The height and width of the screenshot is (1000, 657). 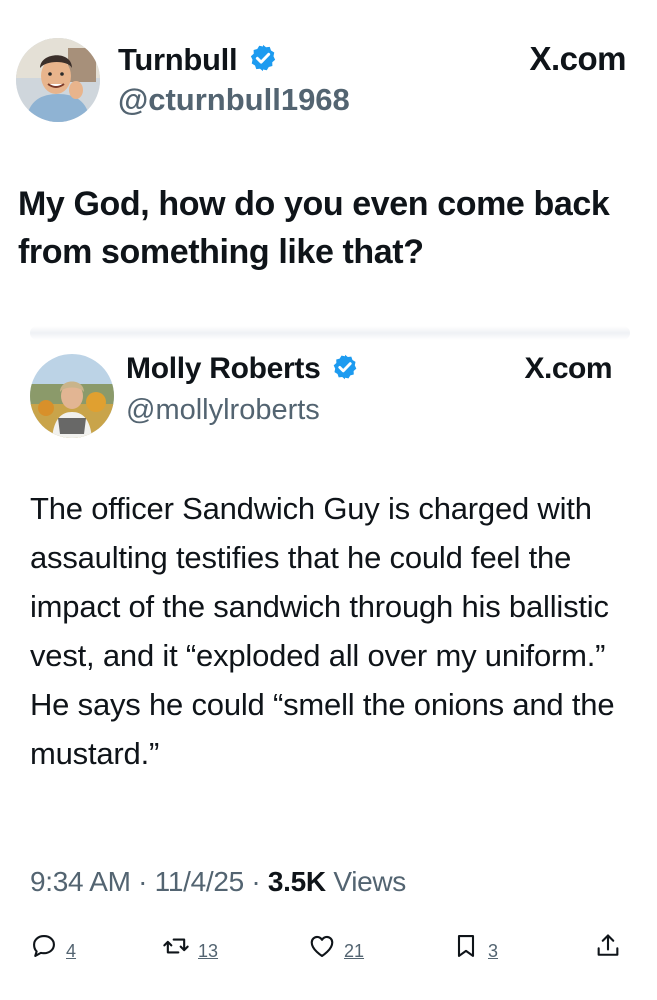 I want to click on avatar, so click(x=58, y=80).